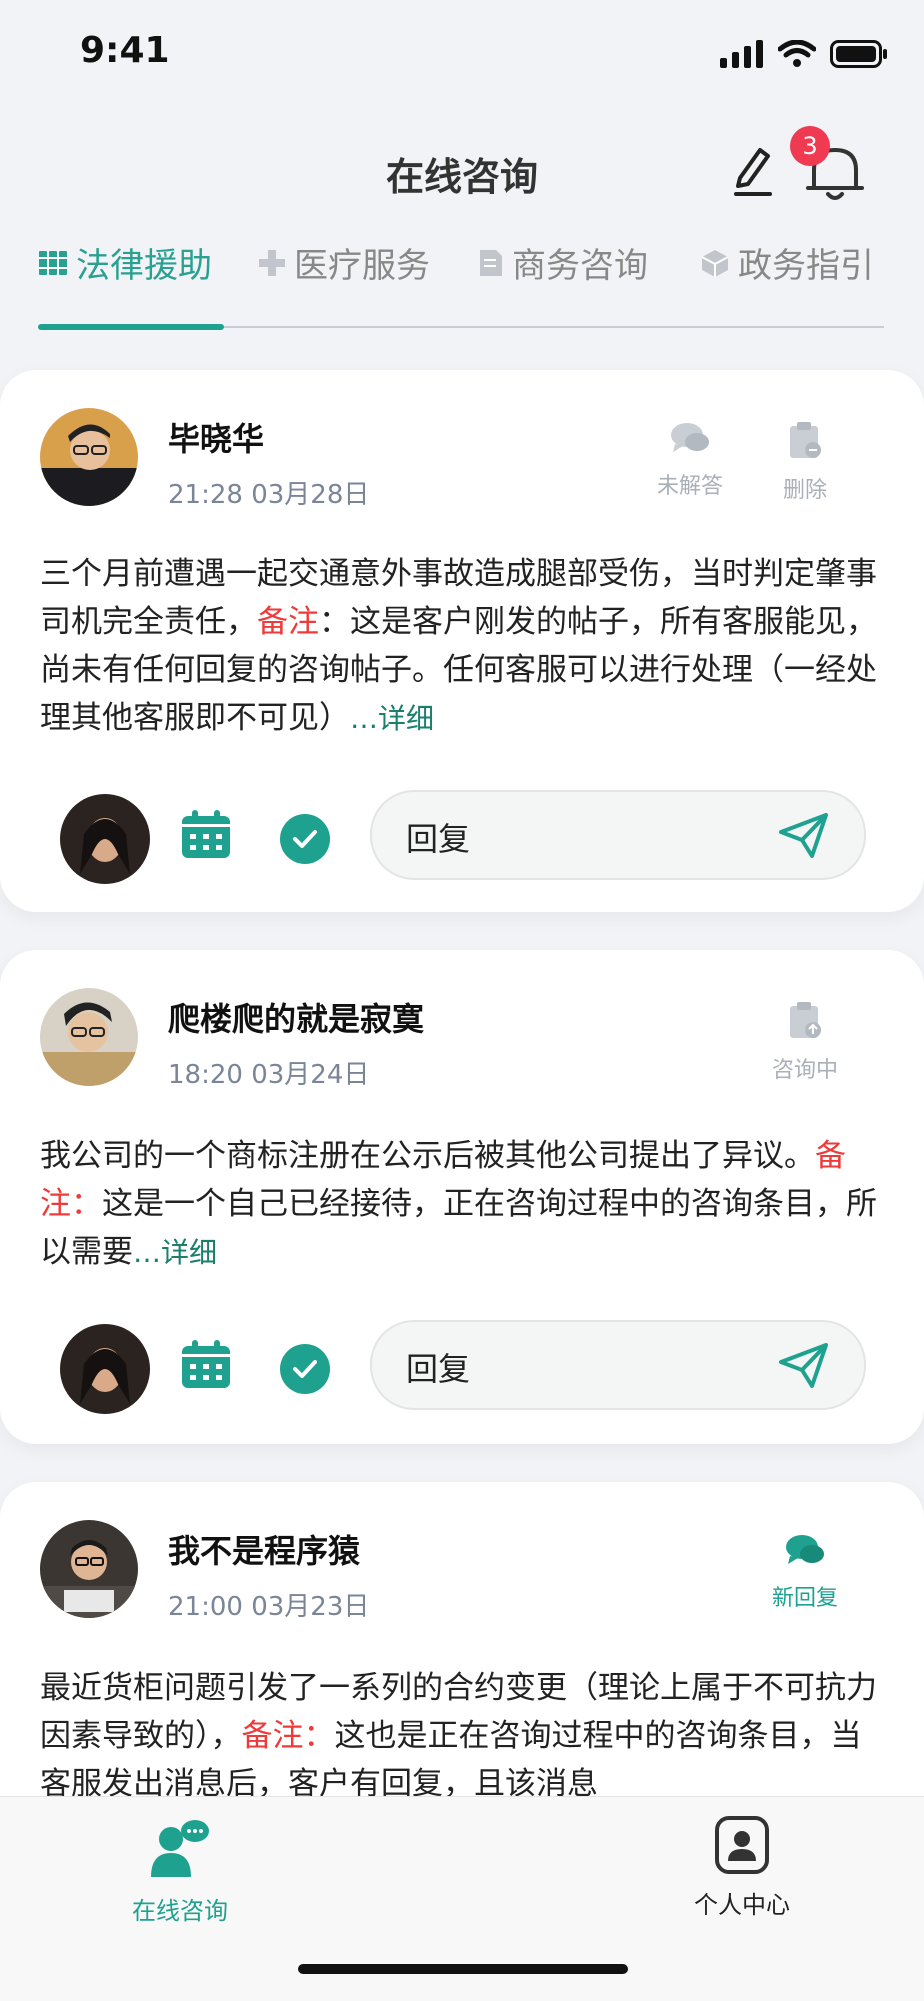 This screenshot has width=924, height=2001. I want to click on unanswered-status: 未解答, so click(690, 460).